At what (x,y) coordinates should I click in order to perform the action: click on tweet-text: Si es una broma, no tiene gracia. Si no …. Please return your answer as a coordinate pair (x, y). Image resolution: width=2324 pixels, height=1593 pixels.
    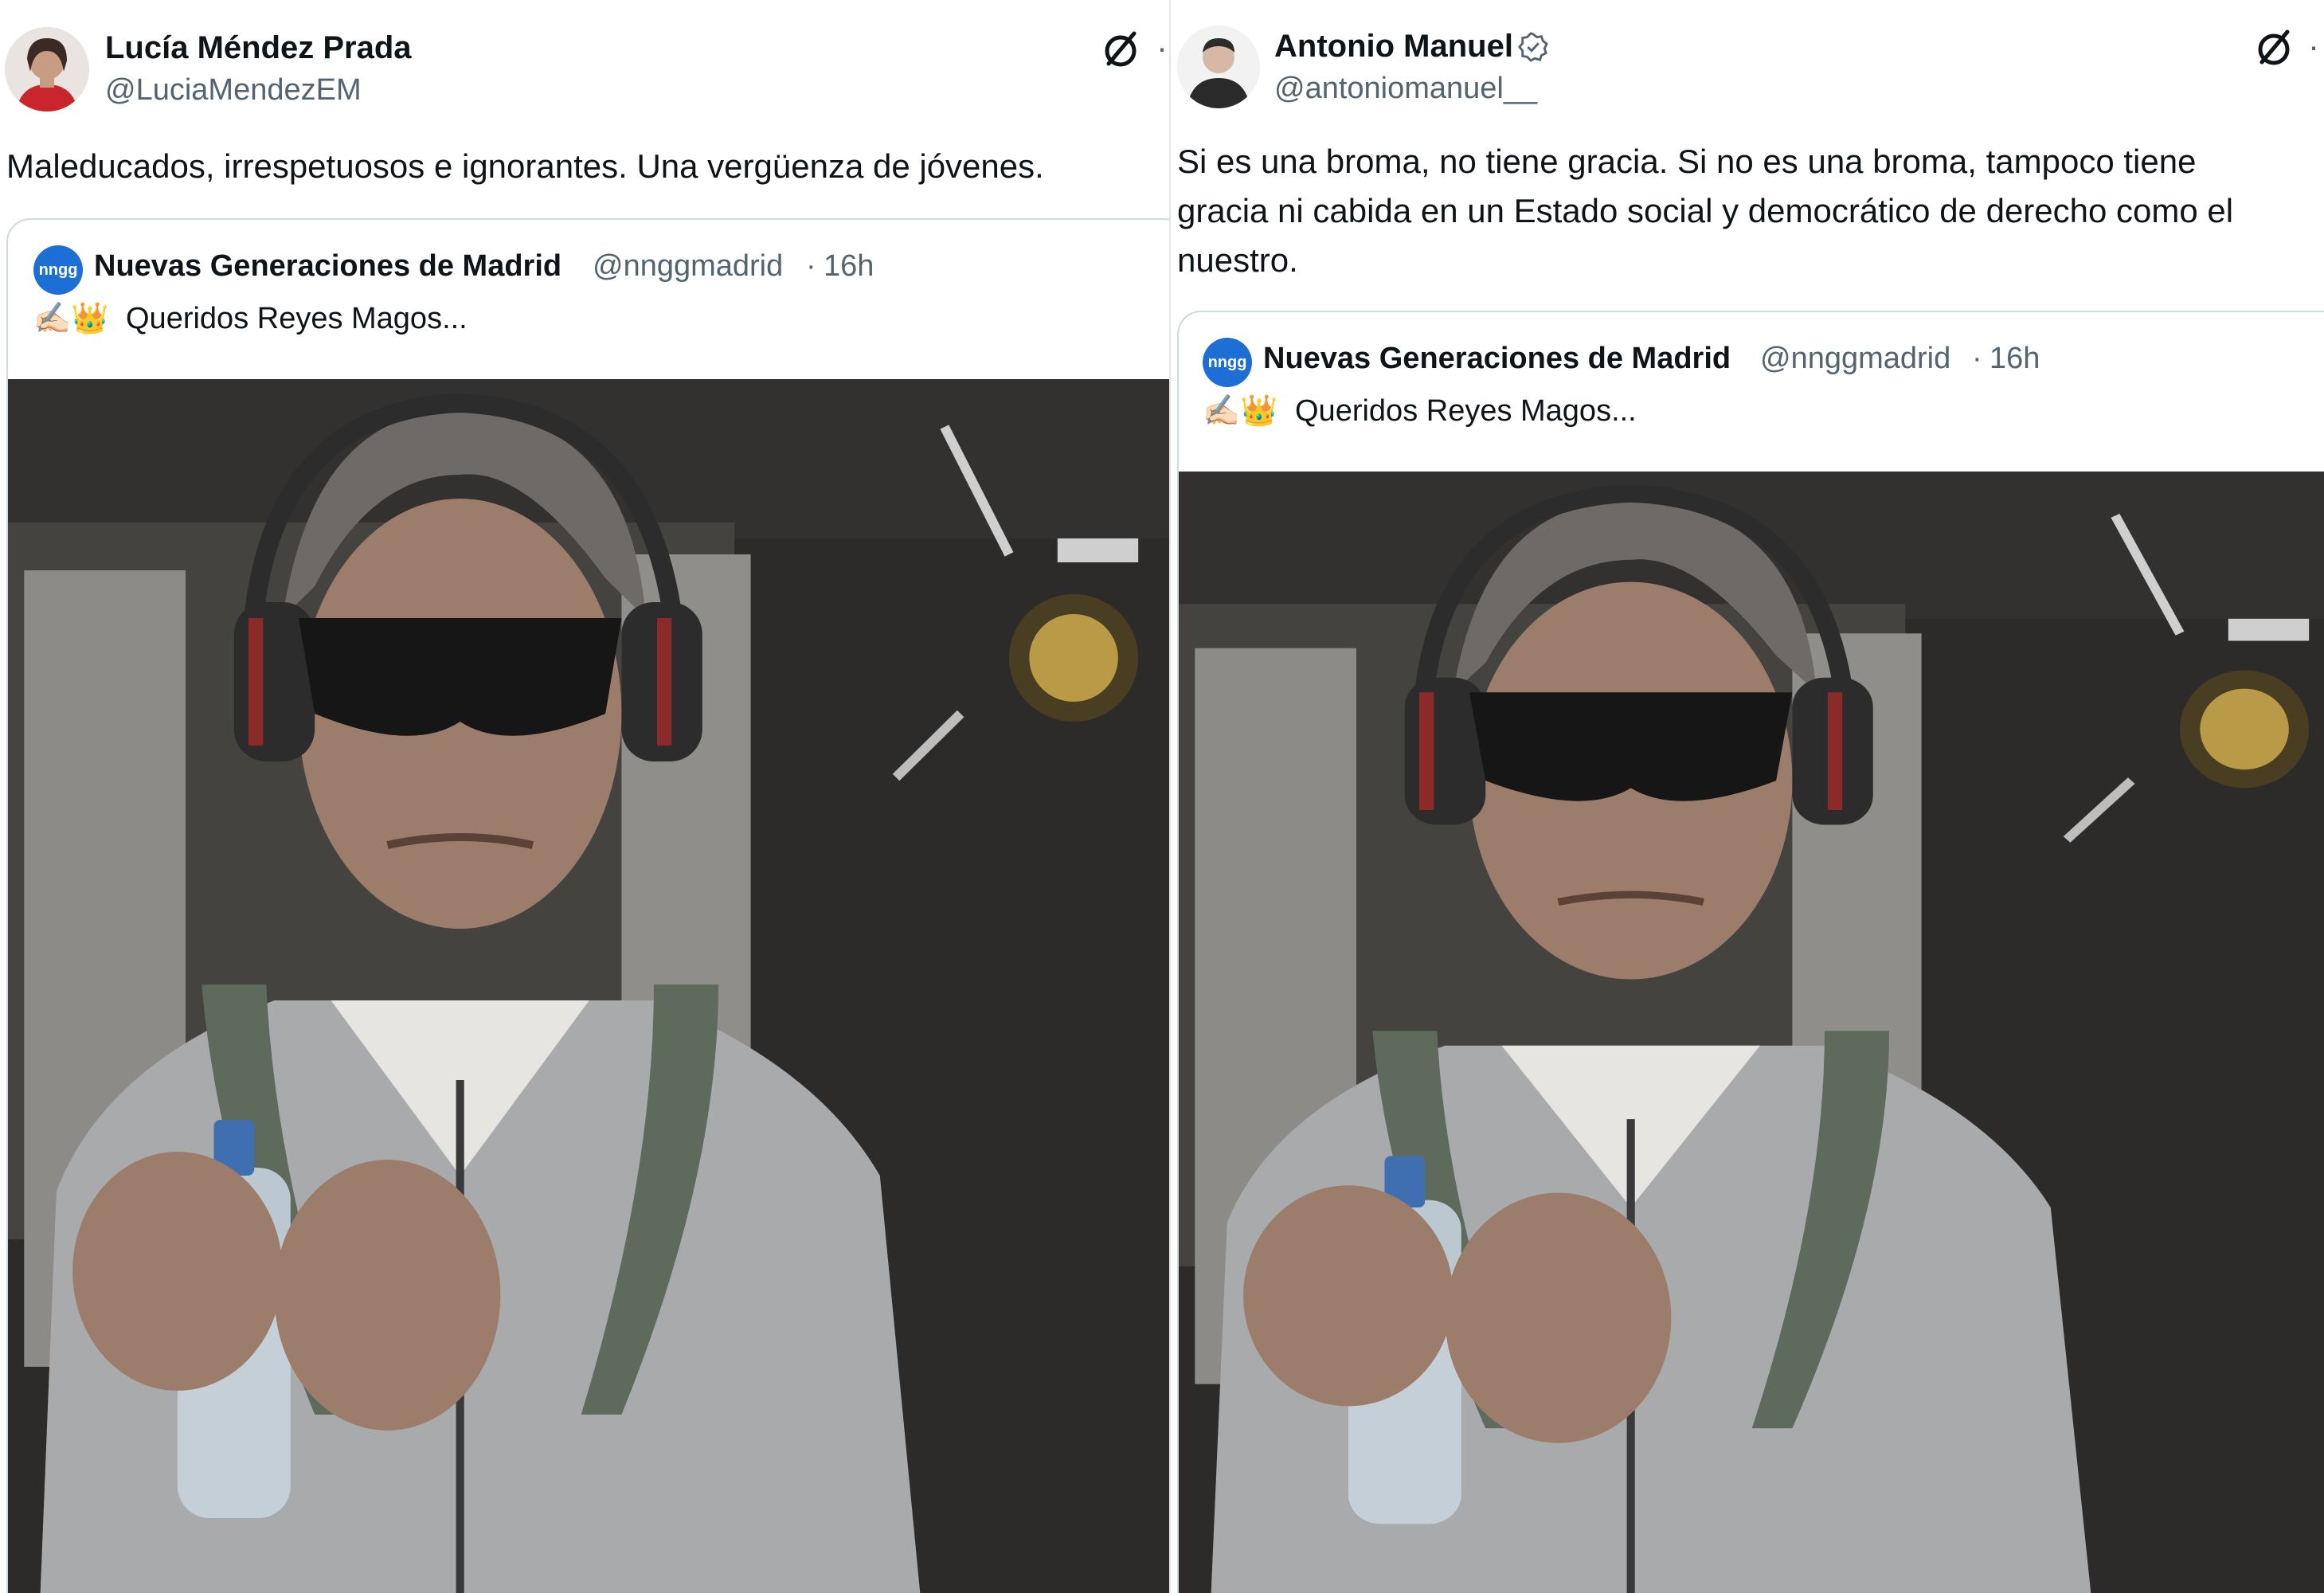
    Looking at the image, I should click on (1705, 211).